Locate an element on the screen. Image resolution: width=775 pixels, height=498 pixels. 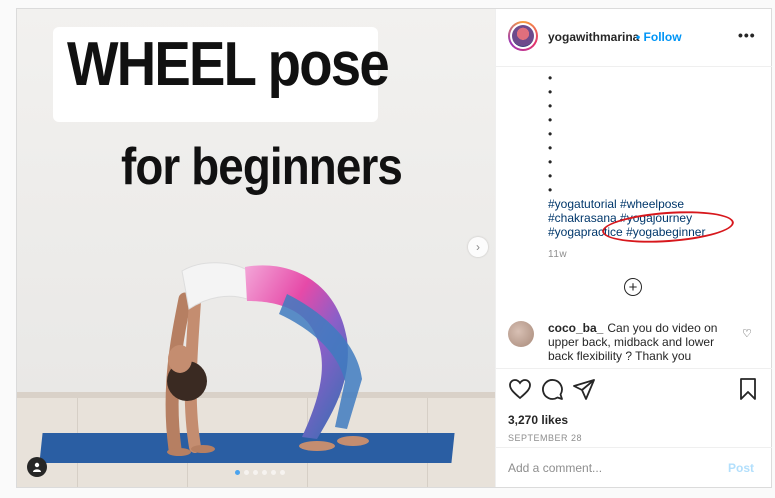
post-header: yogawithmarina • Follow ••• is located at coordinates (634, 38).